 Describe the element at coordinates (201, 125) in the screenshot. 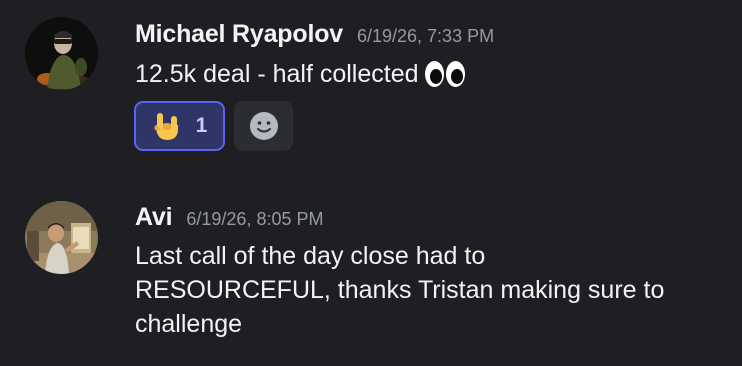

I see `reaction-count: 1` at that location.